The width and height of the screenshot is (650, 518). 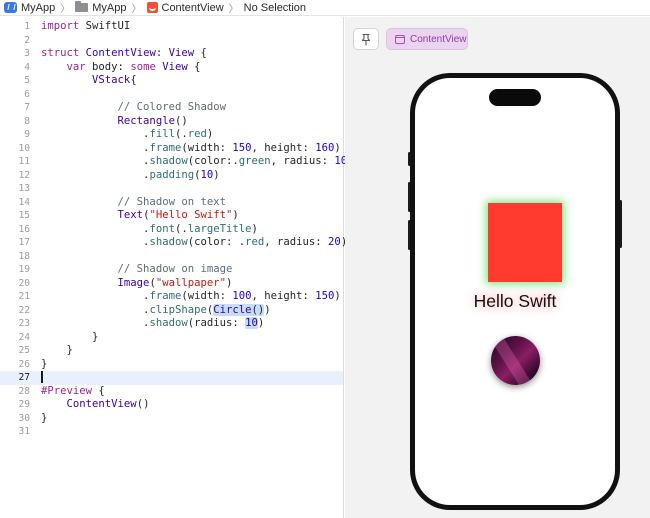 I want to click on code-line: 19 // Shadow on image, so click(x=171, y=270).